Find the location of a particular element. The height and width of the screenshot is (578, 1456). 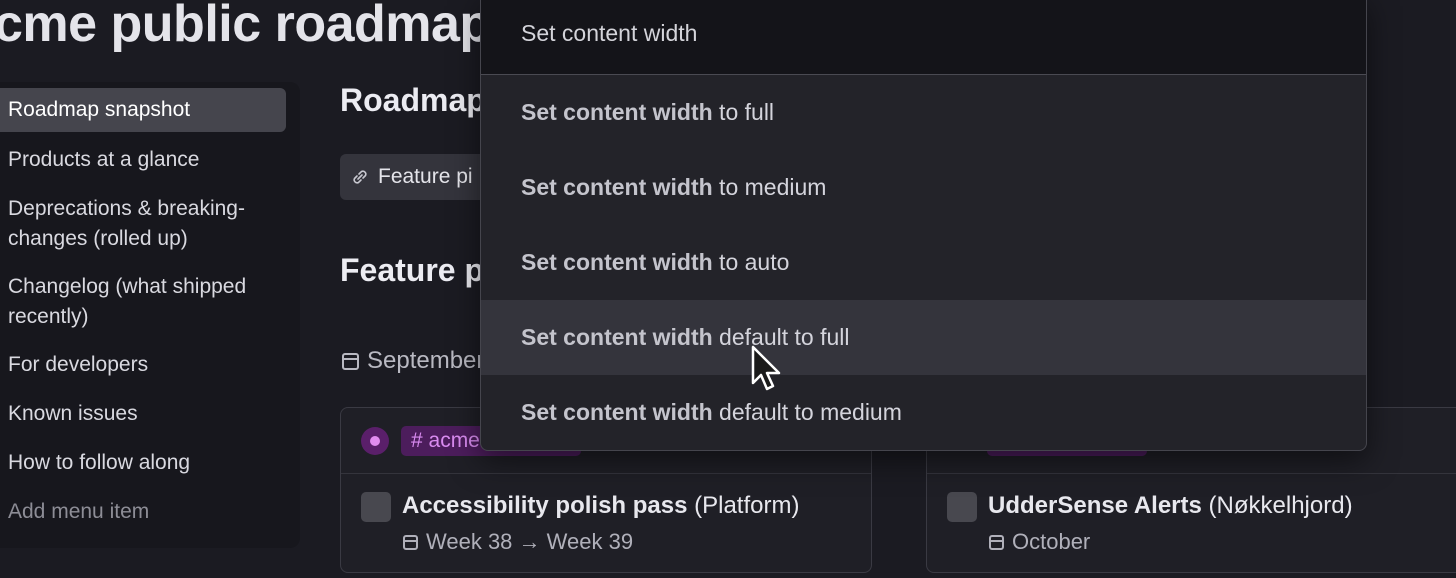

menu-option-width-medium: Set content width to medium is located at coordinates (923, 187).